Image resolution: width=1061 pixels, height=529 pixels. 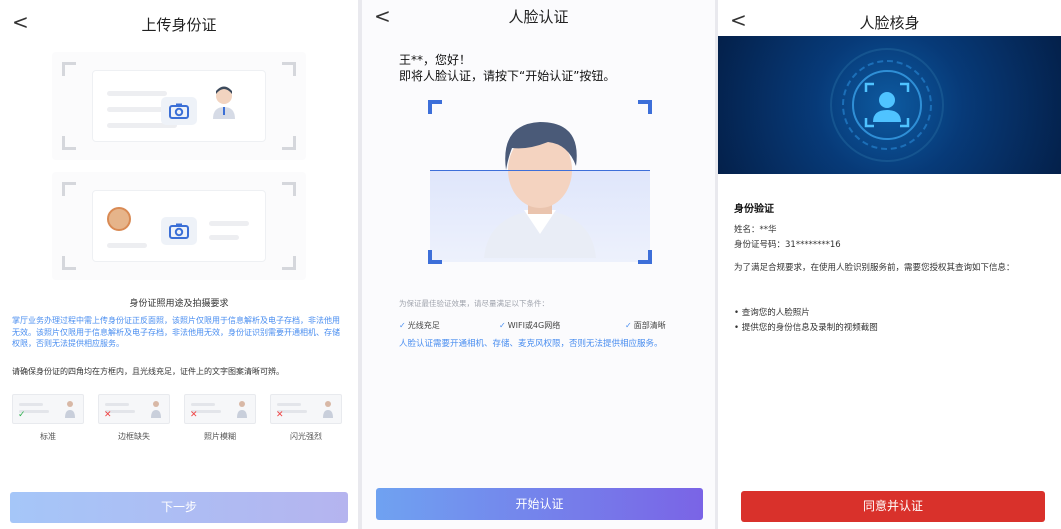 What do you see at coordinates (306, 418) in the screenshot?
I see `sample-strong-flash: ✕ 闪光强烈` at bounding box center [306, 418].